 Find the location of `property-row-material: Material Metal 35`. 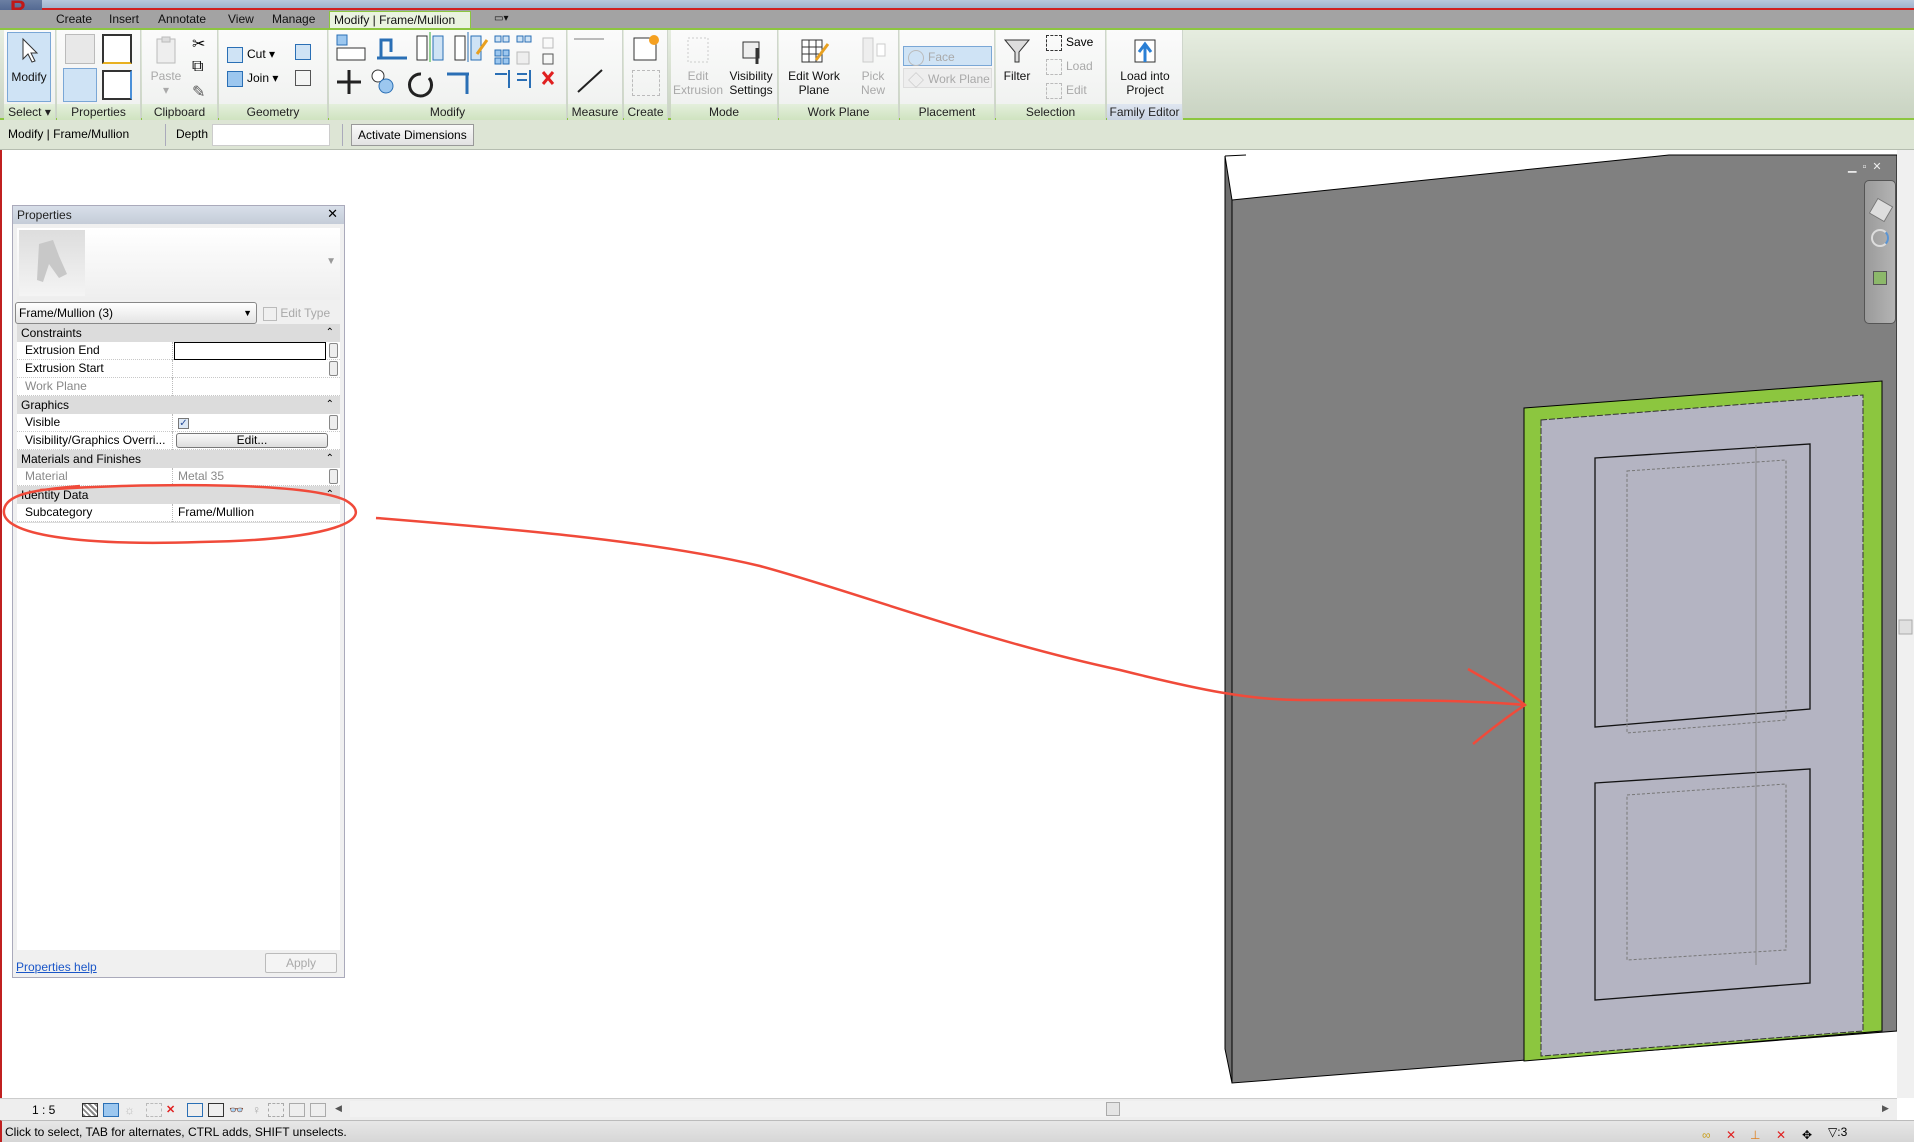

property-row-material: Material Metal 35 is located at coordinates (178, 477).